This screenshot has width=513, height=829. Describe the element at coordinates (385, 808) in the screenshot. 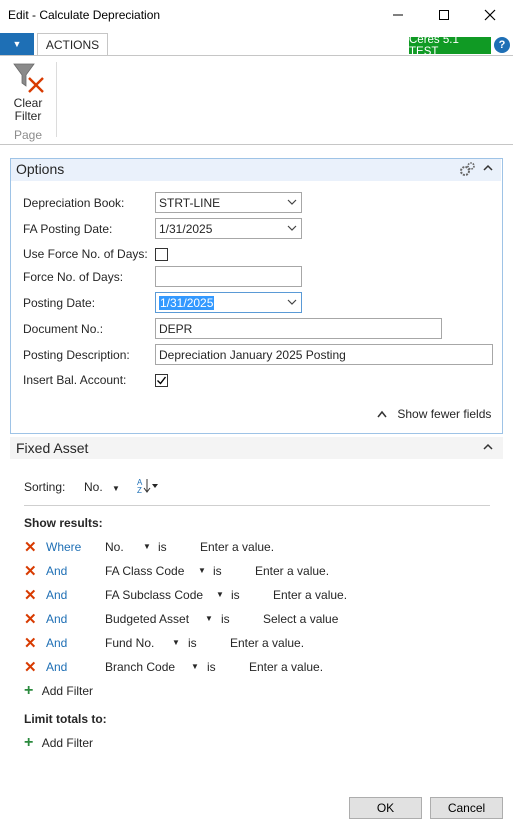

I see `ok-button: OK` at that location.